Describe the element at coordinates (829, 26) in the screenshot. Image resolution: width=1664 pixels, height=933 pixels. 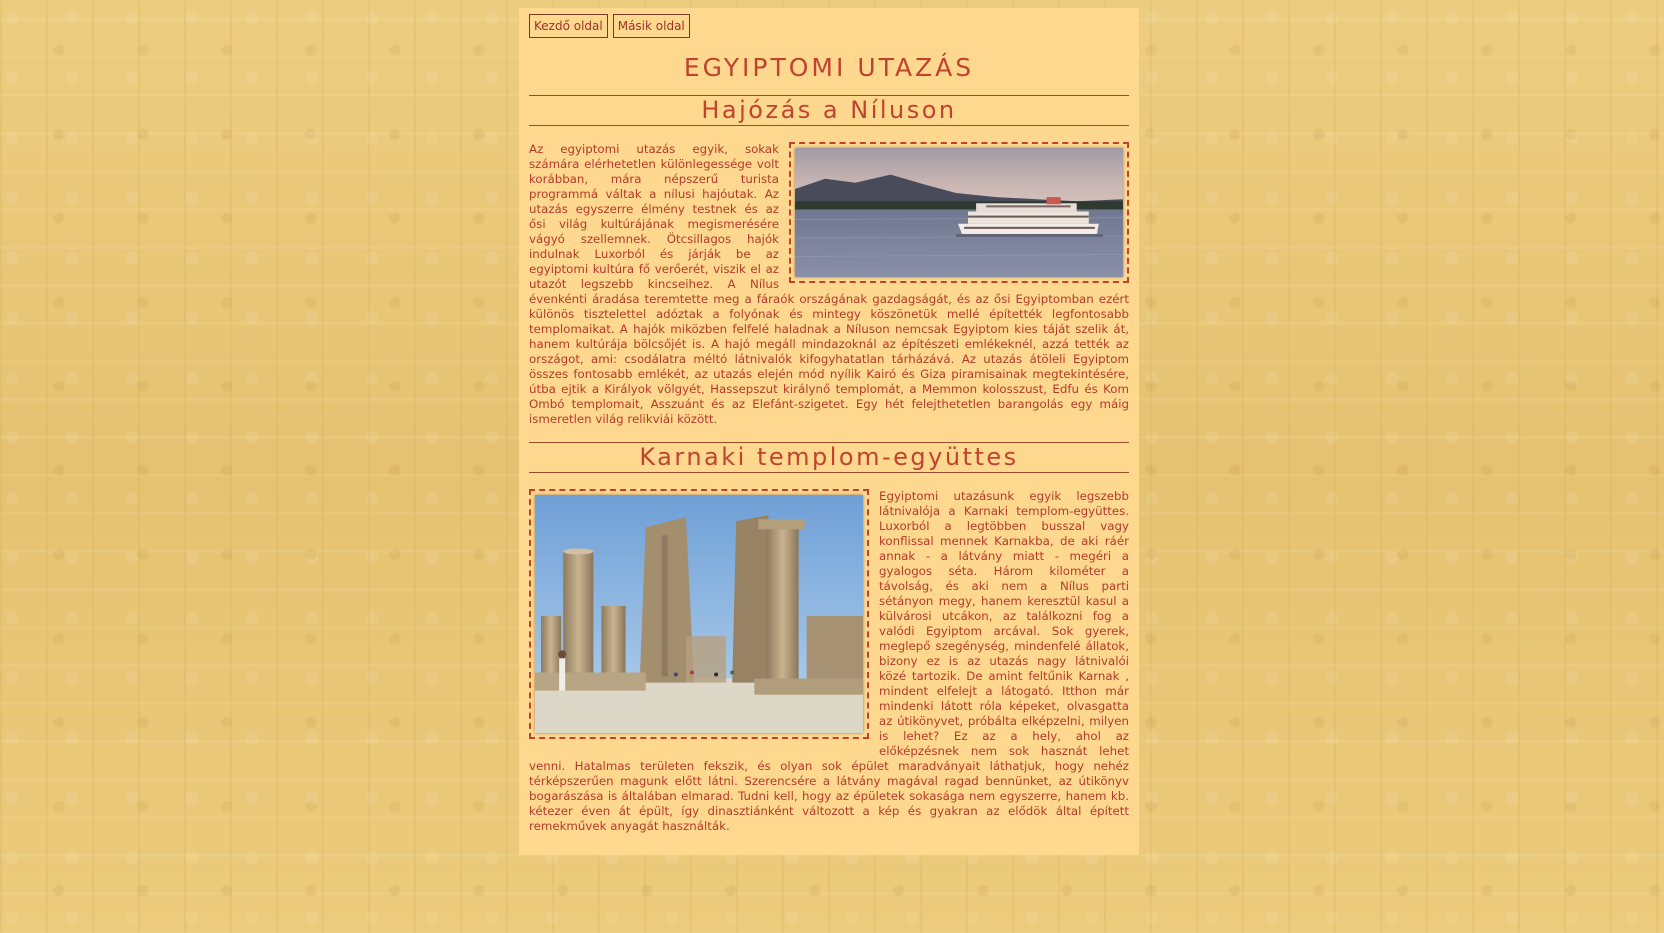
I see `top-navigation: Kezdő oldal Másik oldal` at that location.